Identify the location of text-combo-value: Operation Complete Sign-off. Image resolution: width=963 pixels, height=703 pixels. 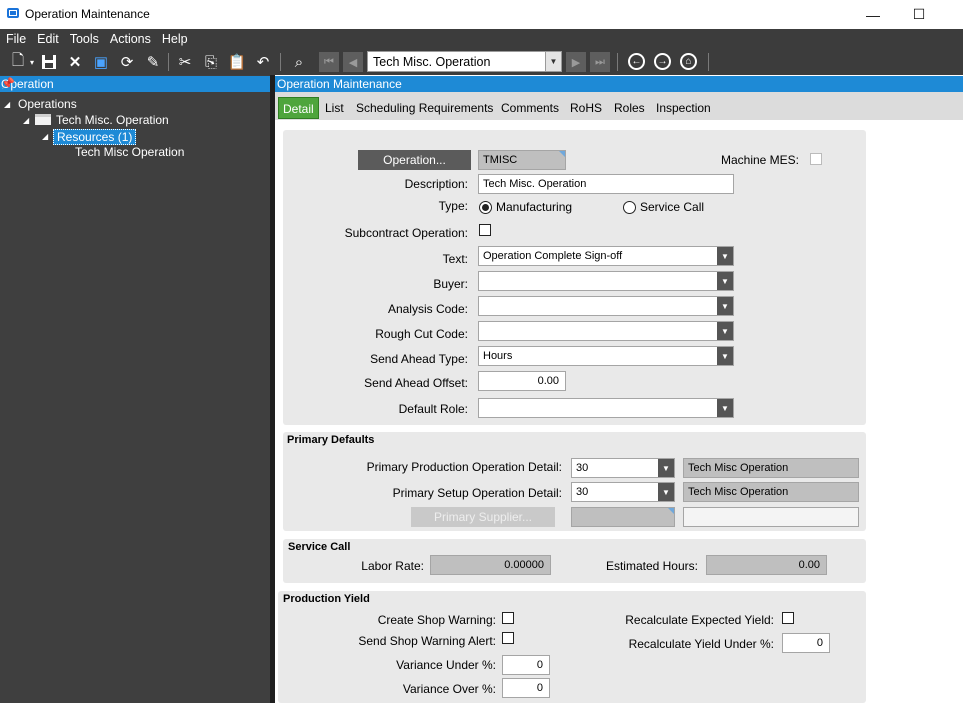
(553, 256).